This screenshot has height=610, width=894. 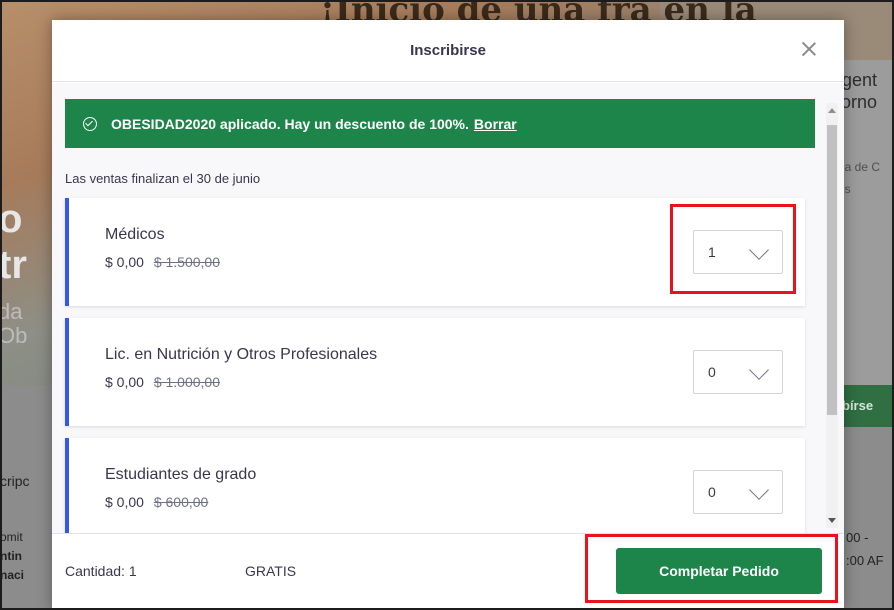 I want to click on order-total: GRATIS, so click(x=271, y=571).